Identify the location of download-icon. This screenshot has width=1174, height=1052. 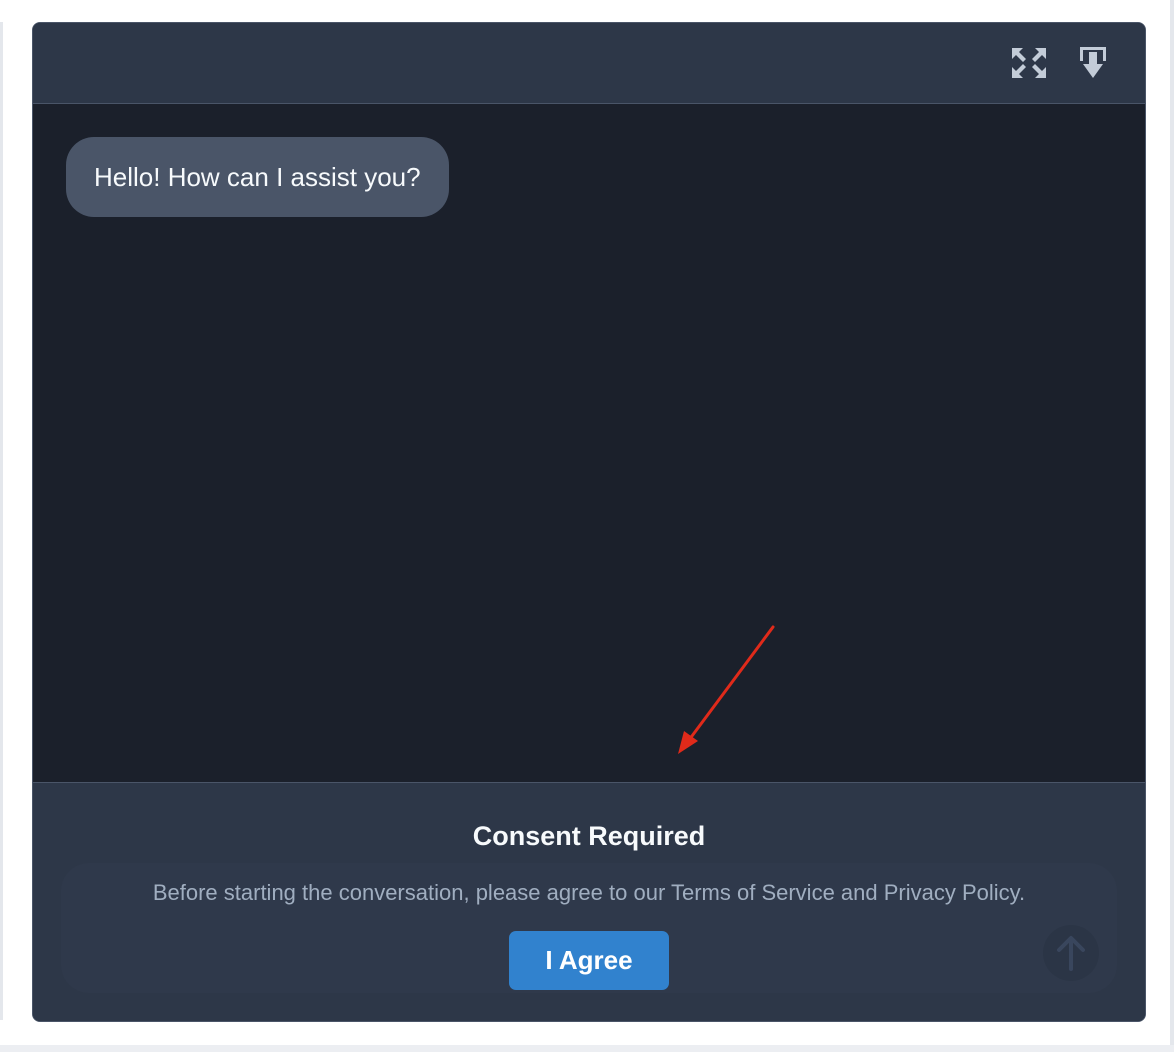
(1093, 62).